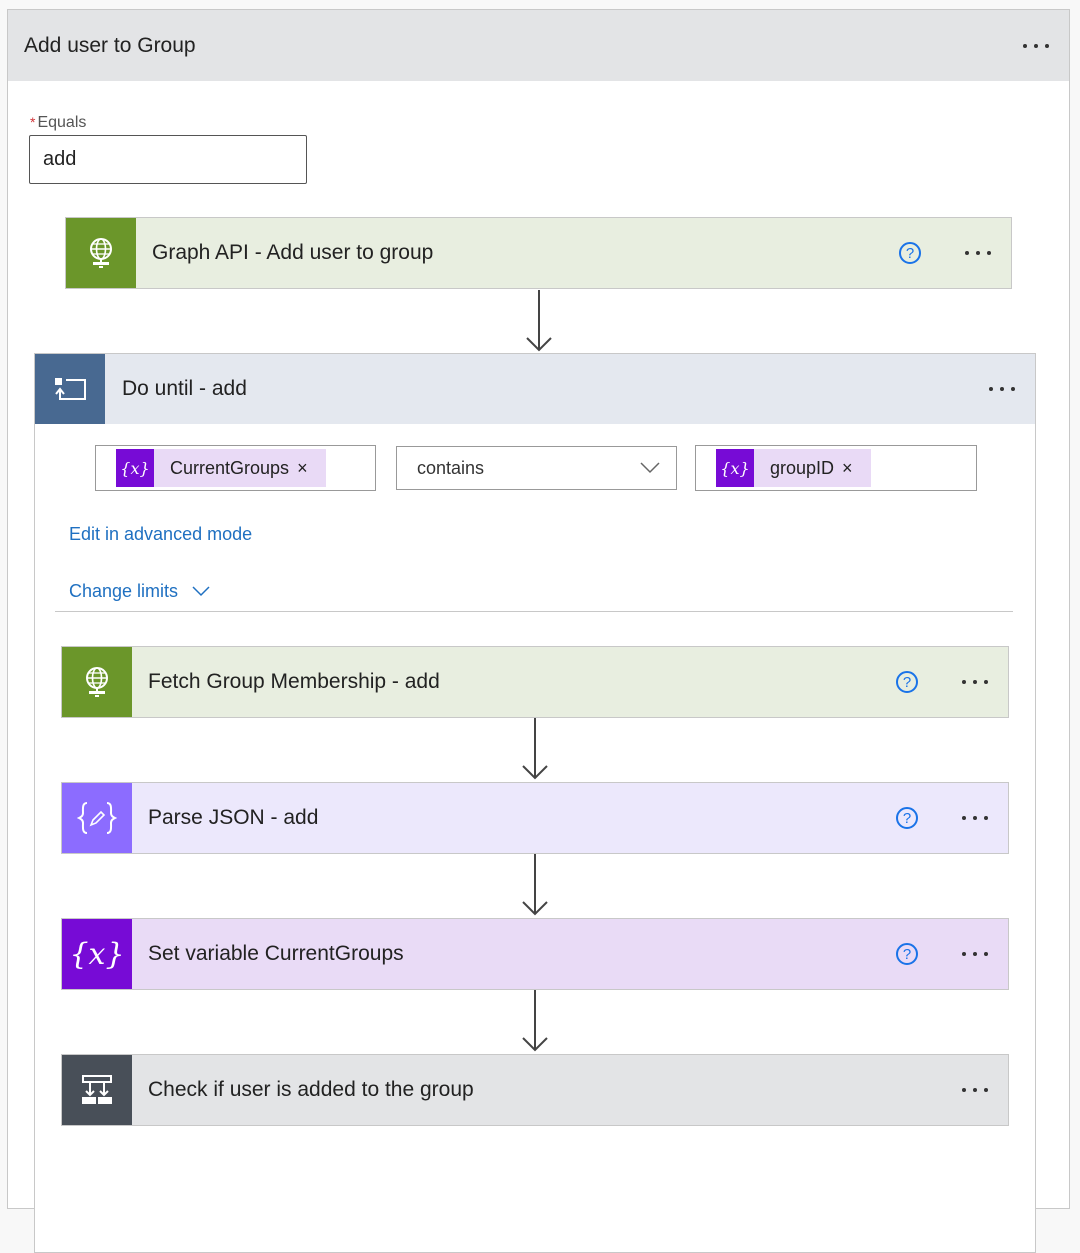 The height and width of the screenshot is (1253, 1080). Describe the element at coordinates (535, 954) in the screenshot. I see `action-card-set-variable: {x} Set variable CurrentGroups ?` at that location.